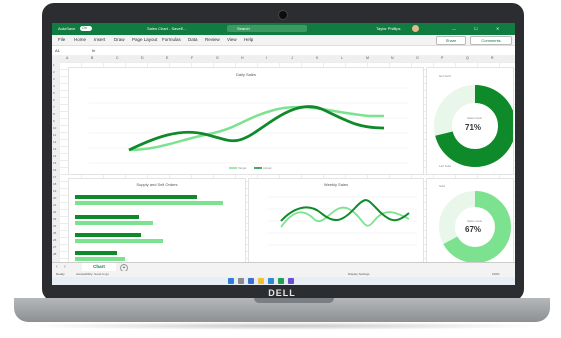 This screenshot has width=561, height=338. What do you see at coordinates (248, 39) in the screenshot?
I see `menu-help: Help` at bounding box center [248, 39].